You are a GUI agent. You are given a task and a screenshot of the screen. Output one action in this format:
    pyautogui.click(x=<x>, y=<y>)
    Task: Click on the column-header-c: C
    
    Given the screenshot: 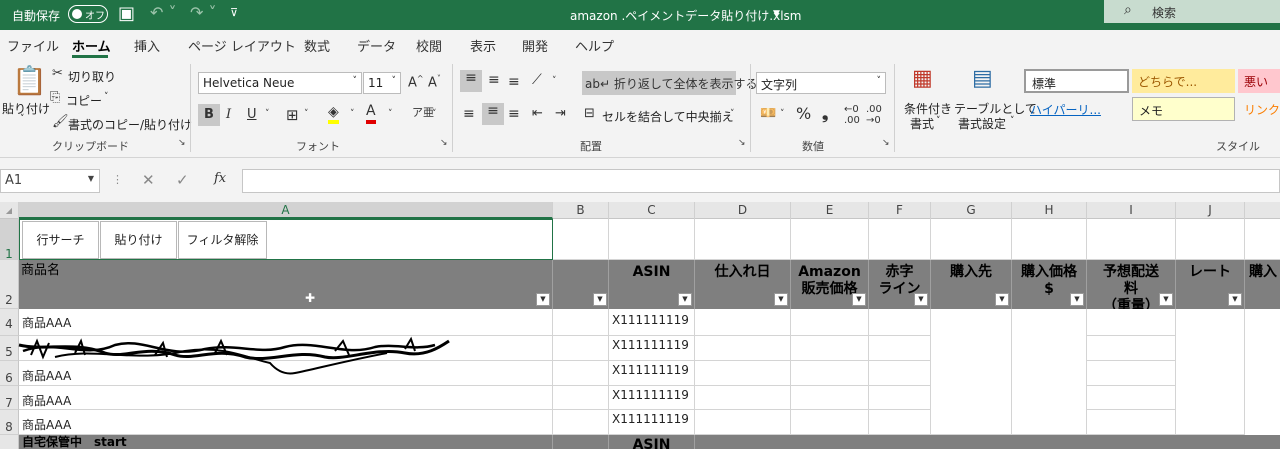 What is the action you would take?
    pyautogui.click(x=652, y=210)
    